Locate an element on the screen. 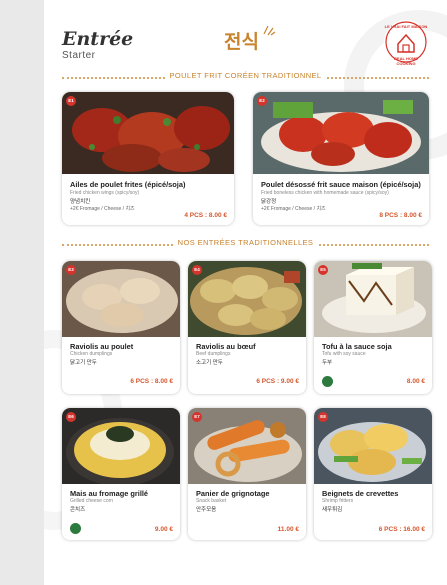 The height and width of the screenshot is (585, 447). boneless-chicken-photo is located at coordinates (341, 133).